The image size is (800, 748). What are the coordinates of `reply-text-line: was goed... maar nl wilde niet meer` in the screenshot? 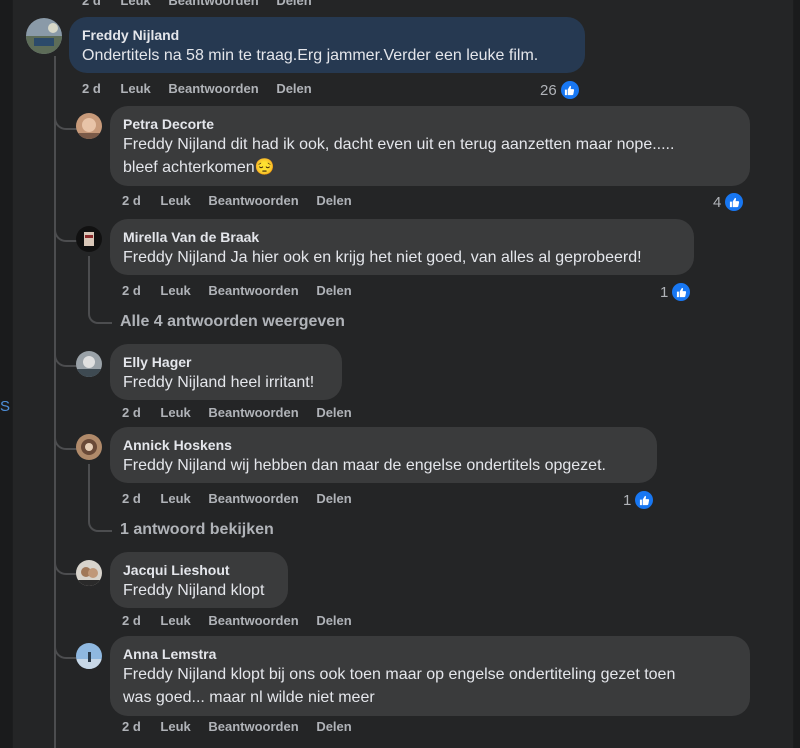 It's located at (249, 697).